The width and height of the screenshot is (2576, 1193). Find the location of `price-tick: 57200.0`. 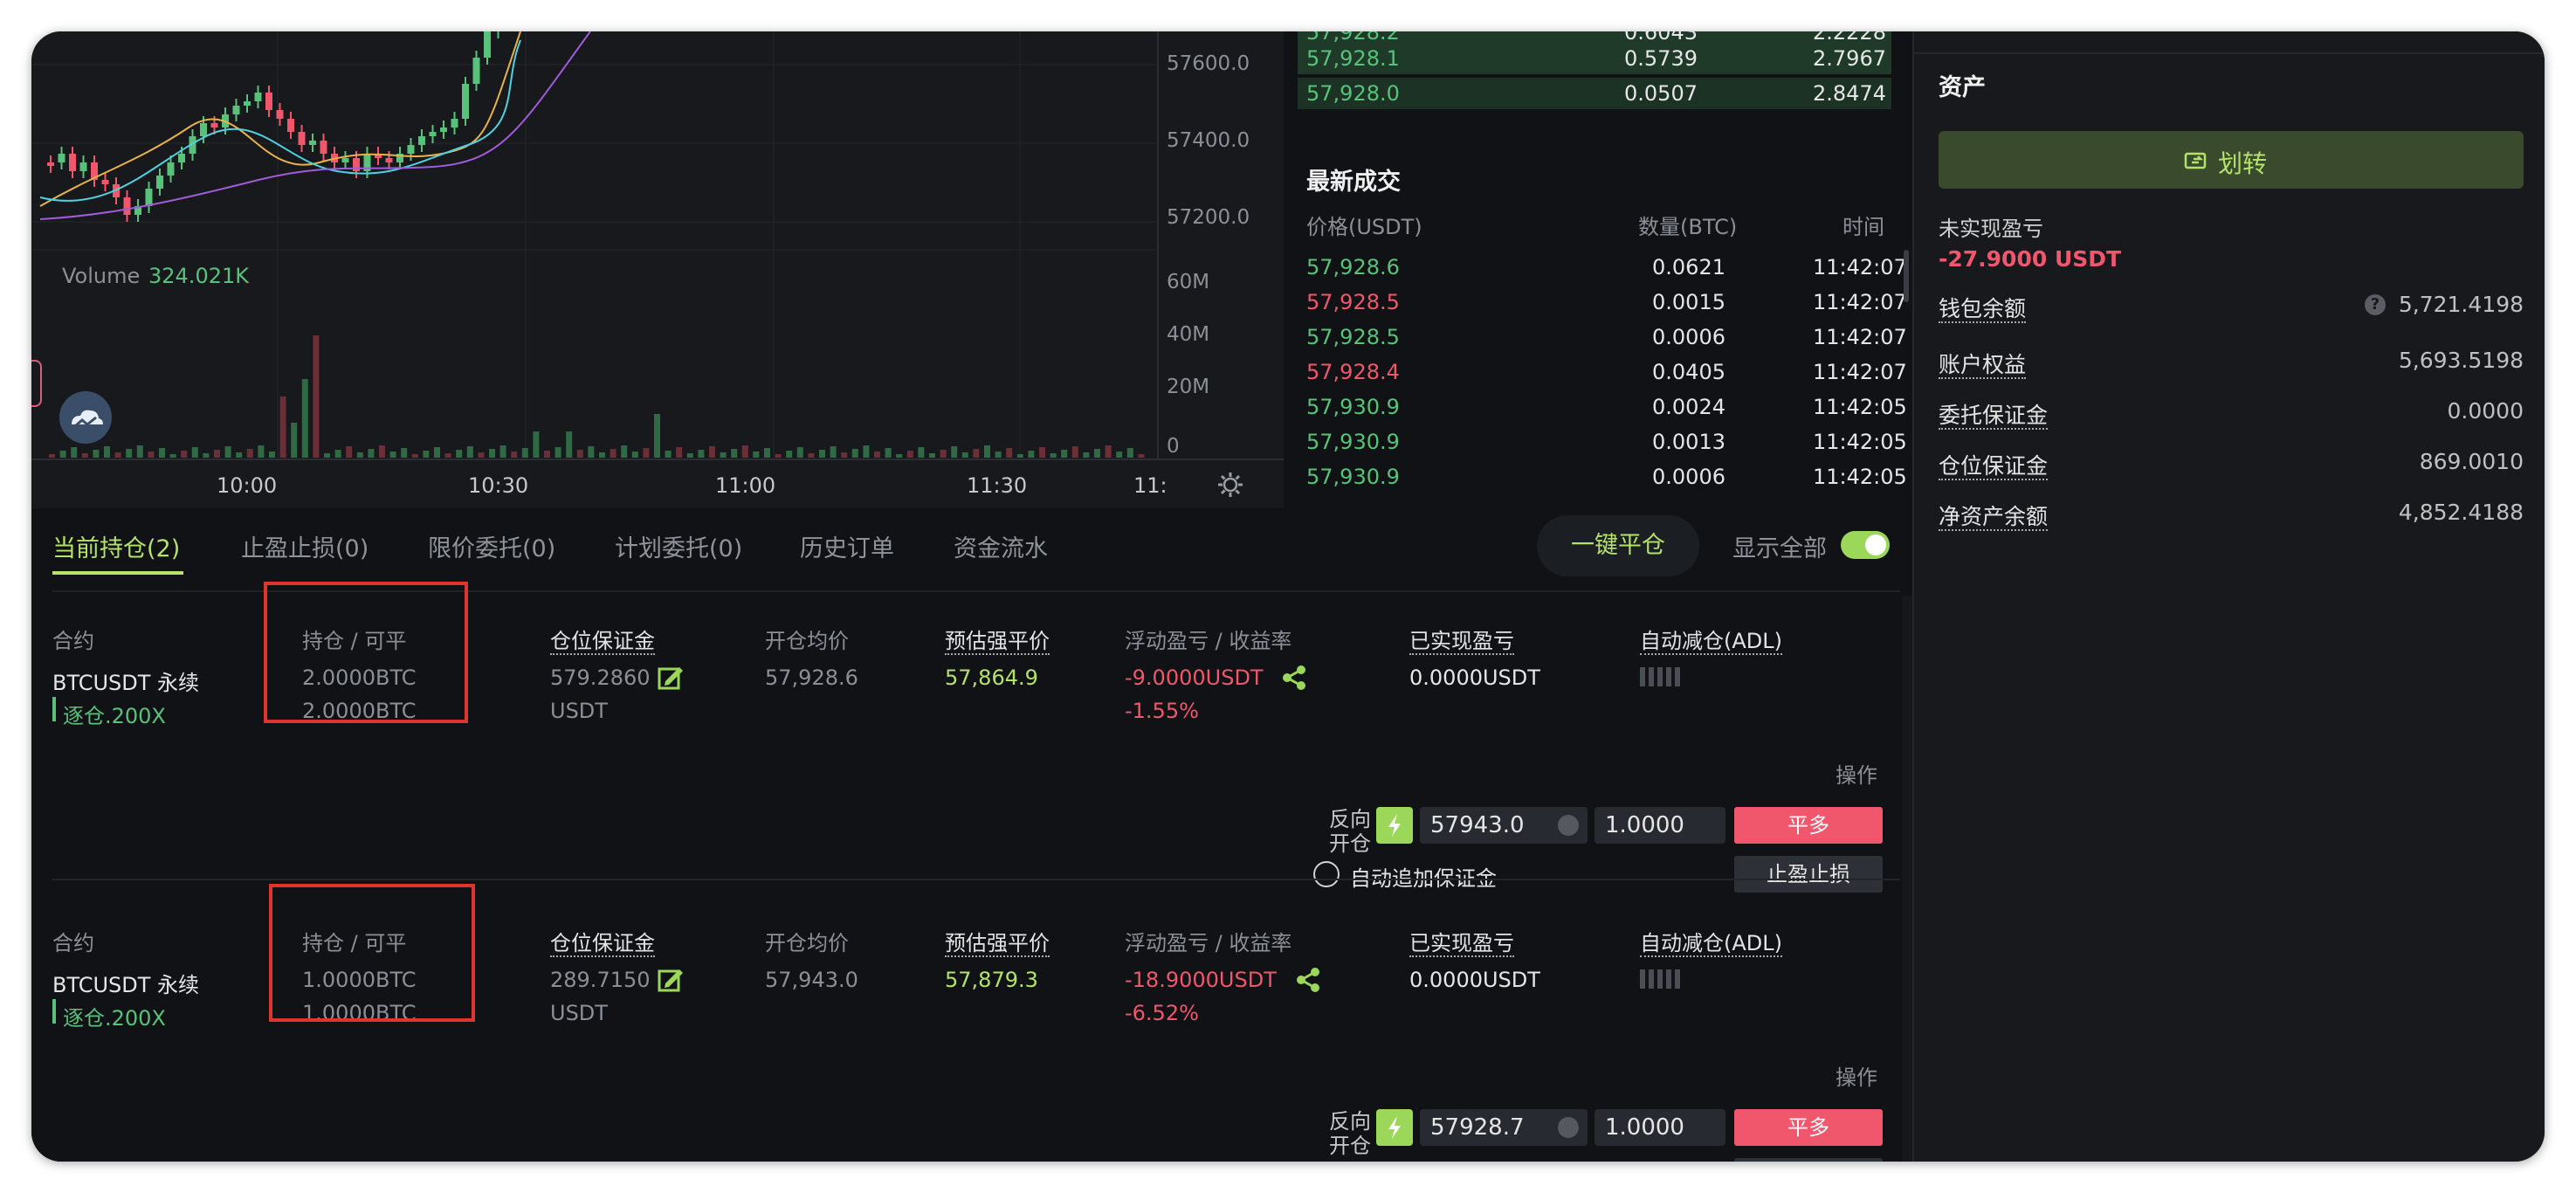

price-tick: 57200.0 is located at coordinates (1208, 217).